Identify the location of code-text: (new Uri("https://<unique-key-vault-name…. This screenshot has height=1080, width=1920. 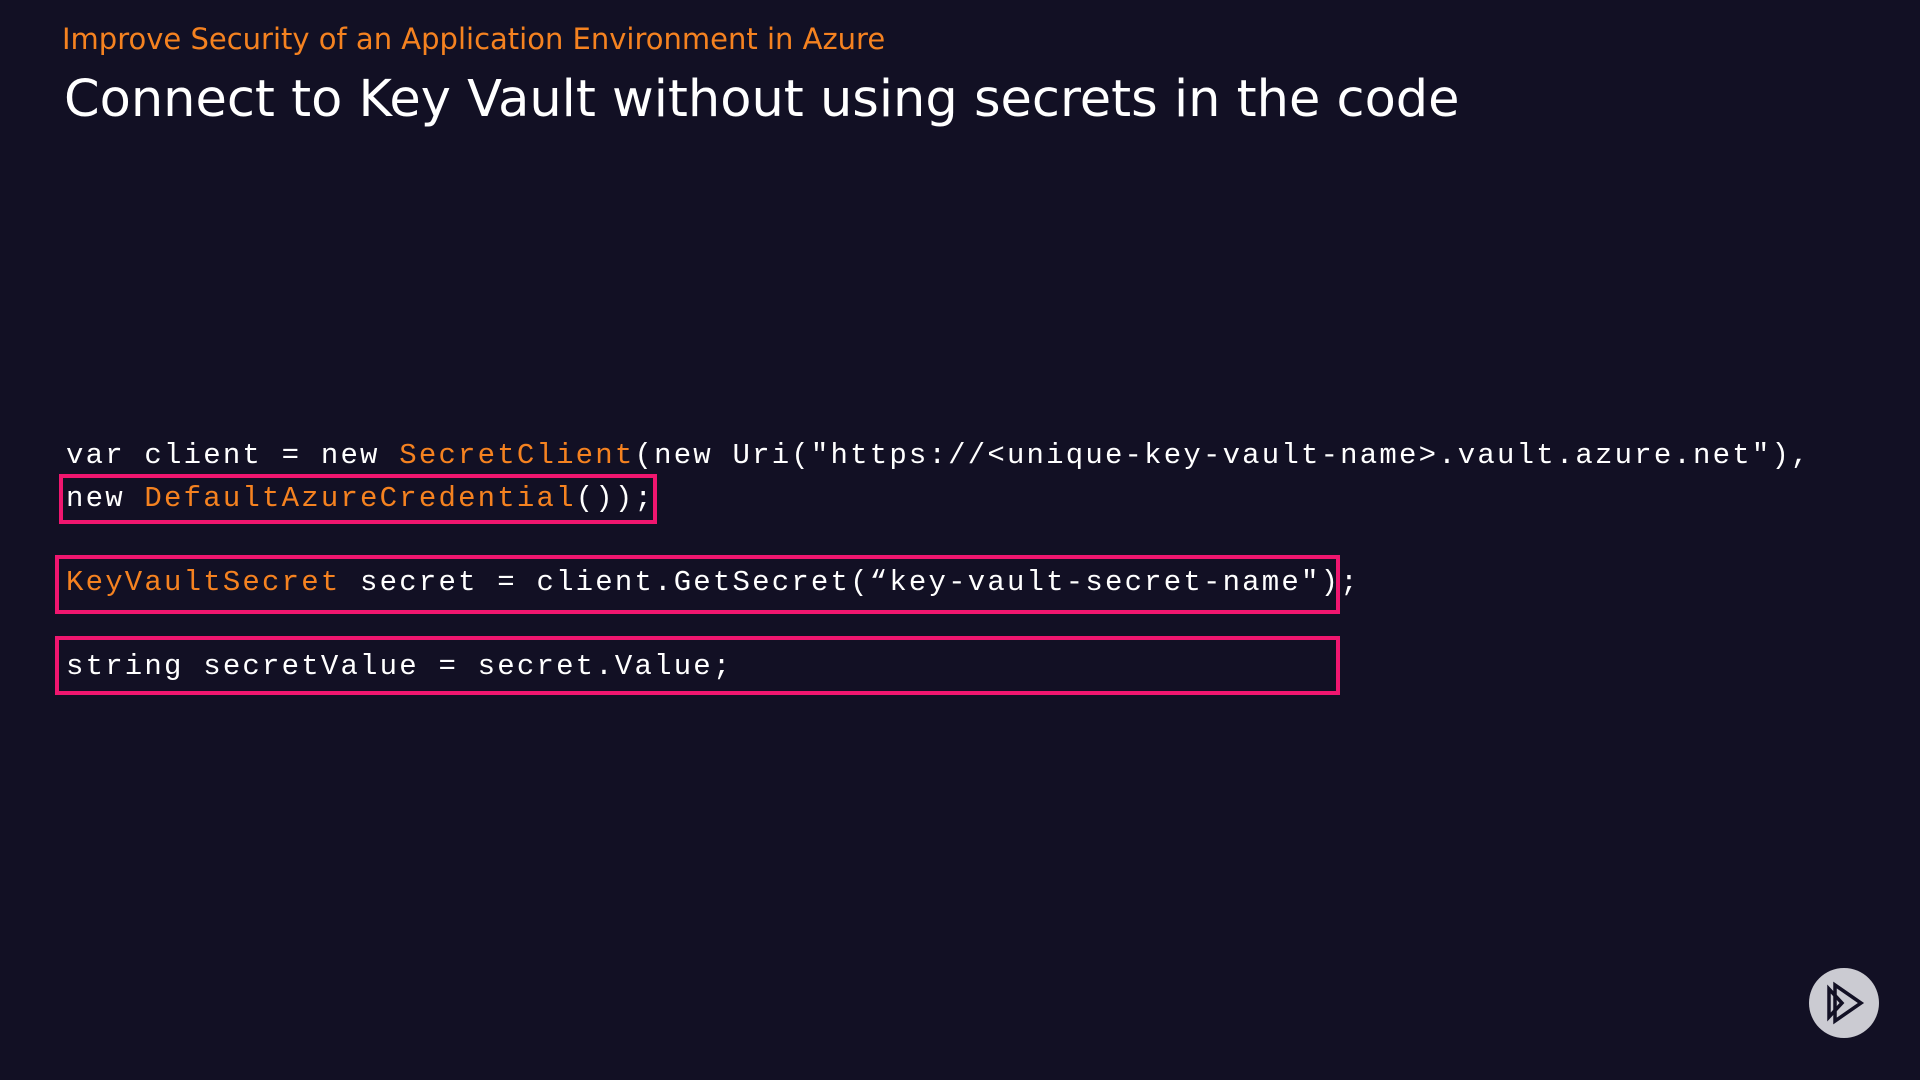
(1222, 455).